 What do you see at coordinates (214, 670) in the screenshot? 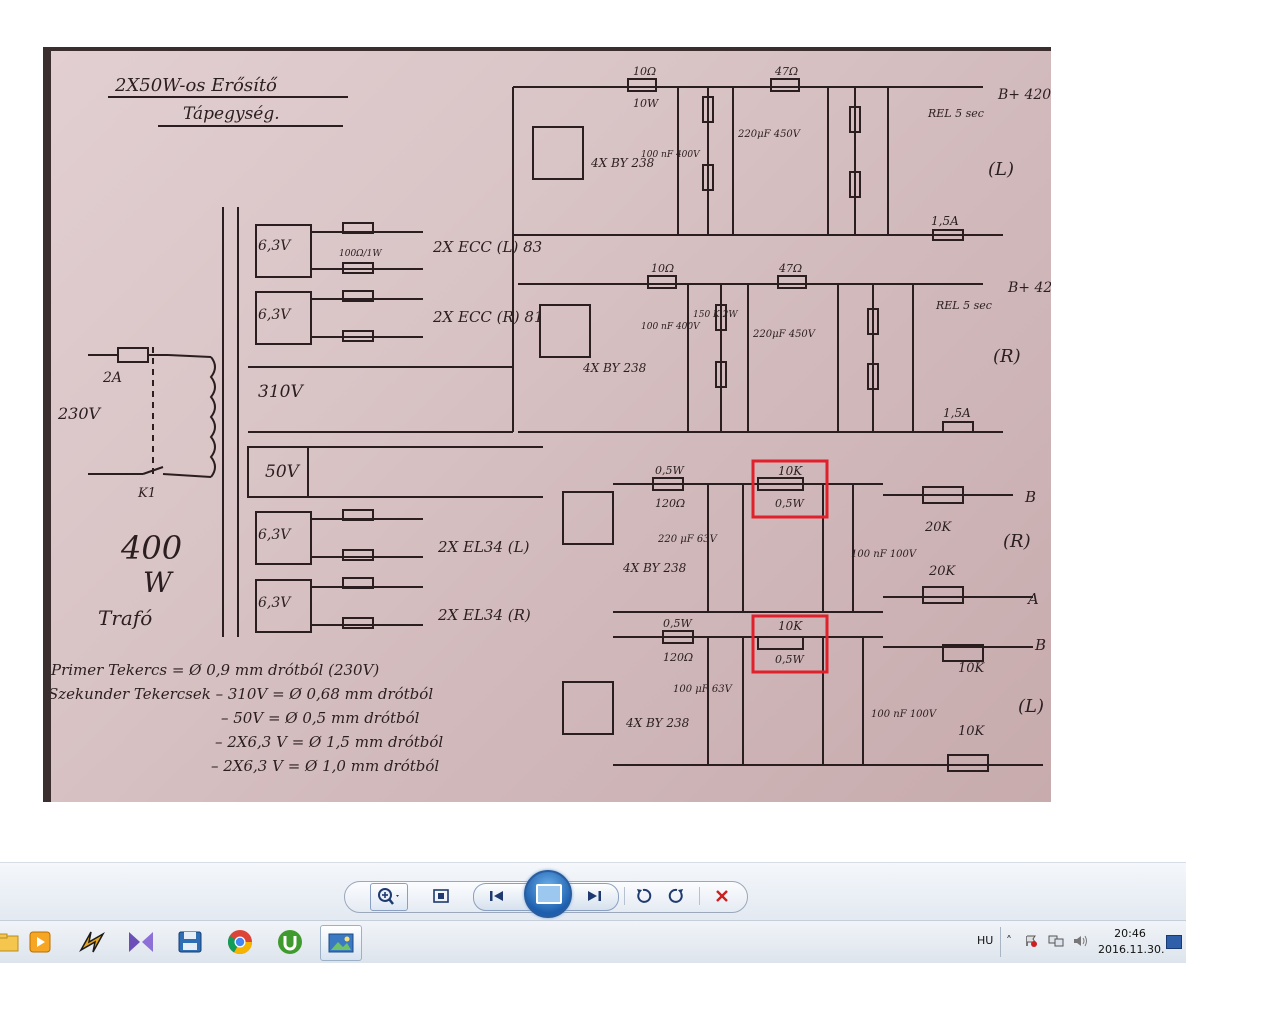
I see `note-1: Primer Tekercs = Ø 0,9 mm drótból (230V)` at bounding box center [214, 670].